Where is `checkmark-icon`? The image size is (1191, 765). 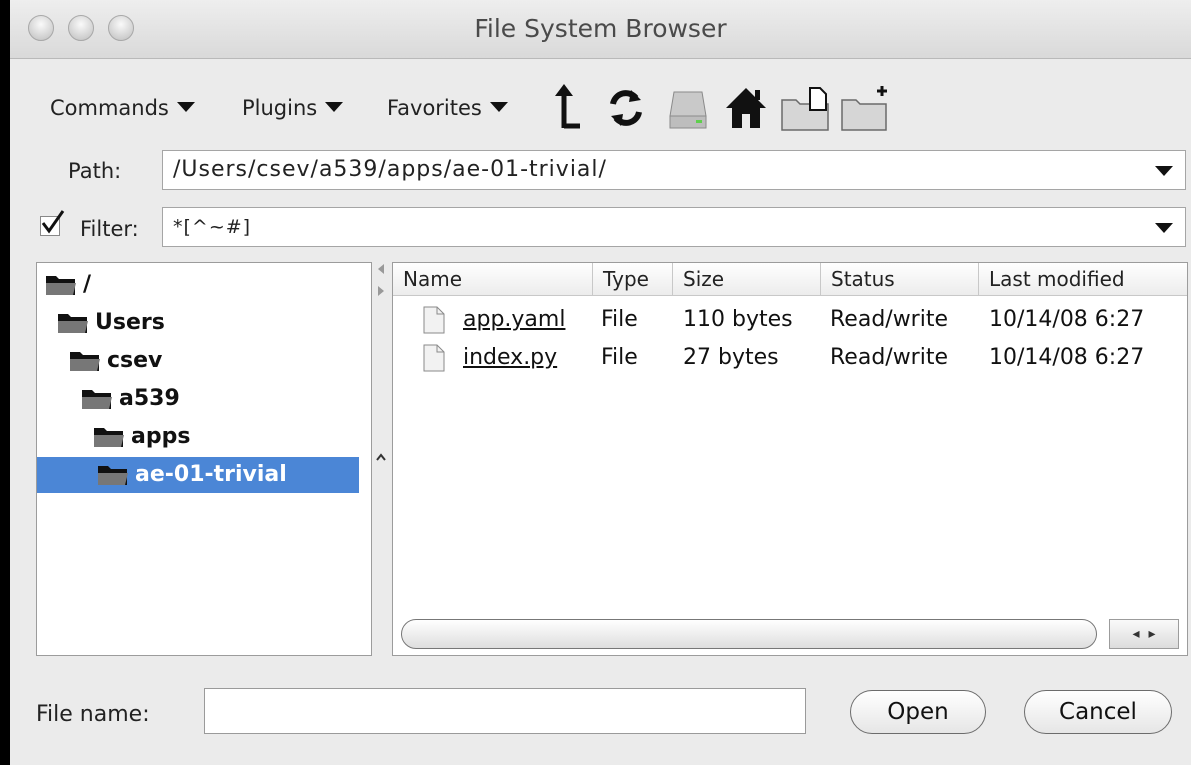 checkmark-icon is located at coordinates (53, 222).